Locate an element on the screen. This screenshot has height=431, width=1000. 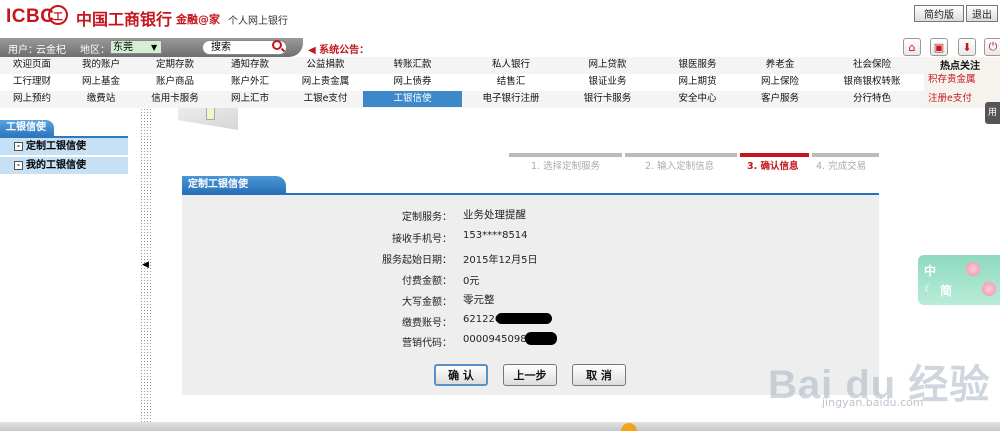
system-notice-label: 系统公告： is located at coordinates (344, 50).